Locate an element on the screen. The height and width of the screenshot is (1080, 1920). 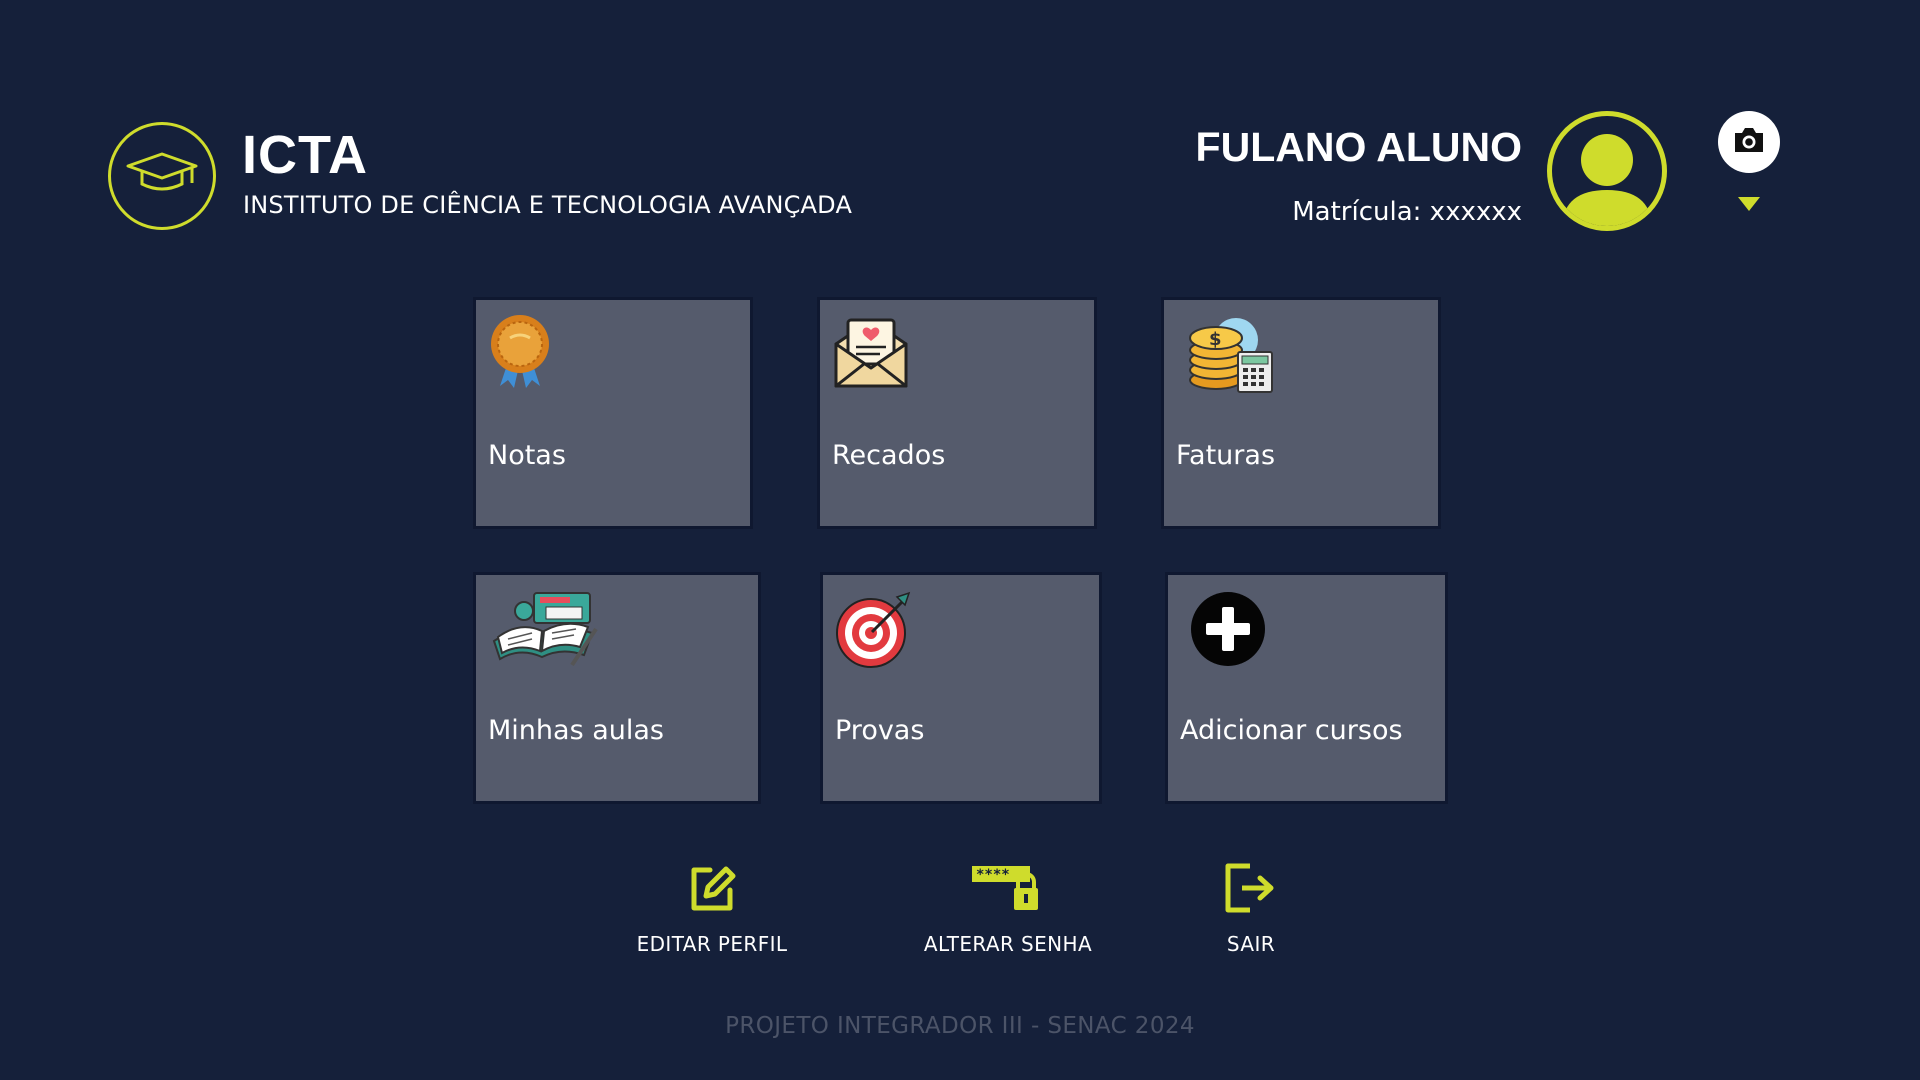
footer-text: PROJETO INTEGRADOR III - SENAC 2024 is located at coordinates (960, 1026).